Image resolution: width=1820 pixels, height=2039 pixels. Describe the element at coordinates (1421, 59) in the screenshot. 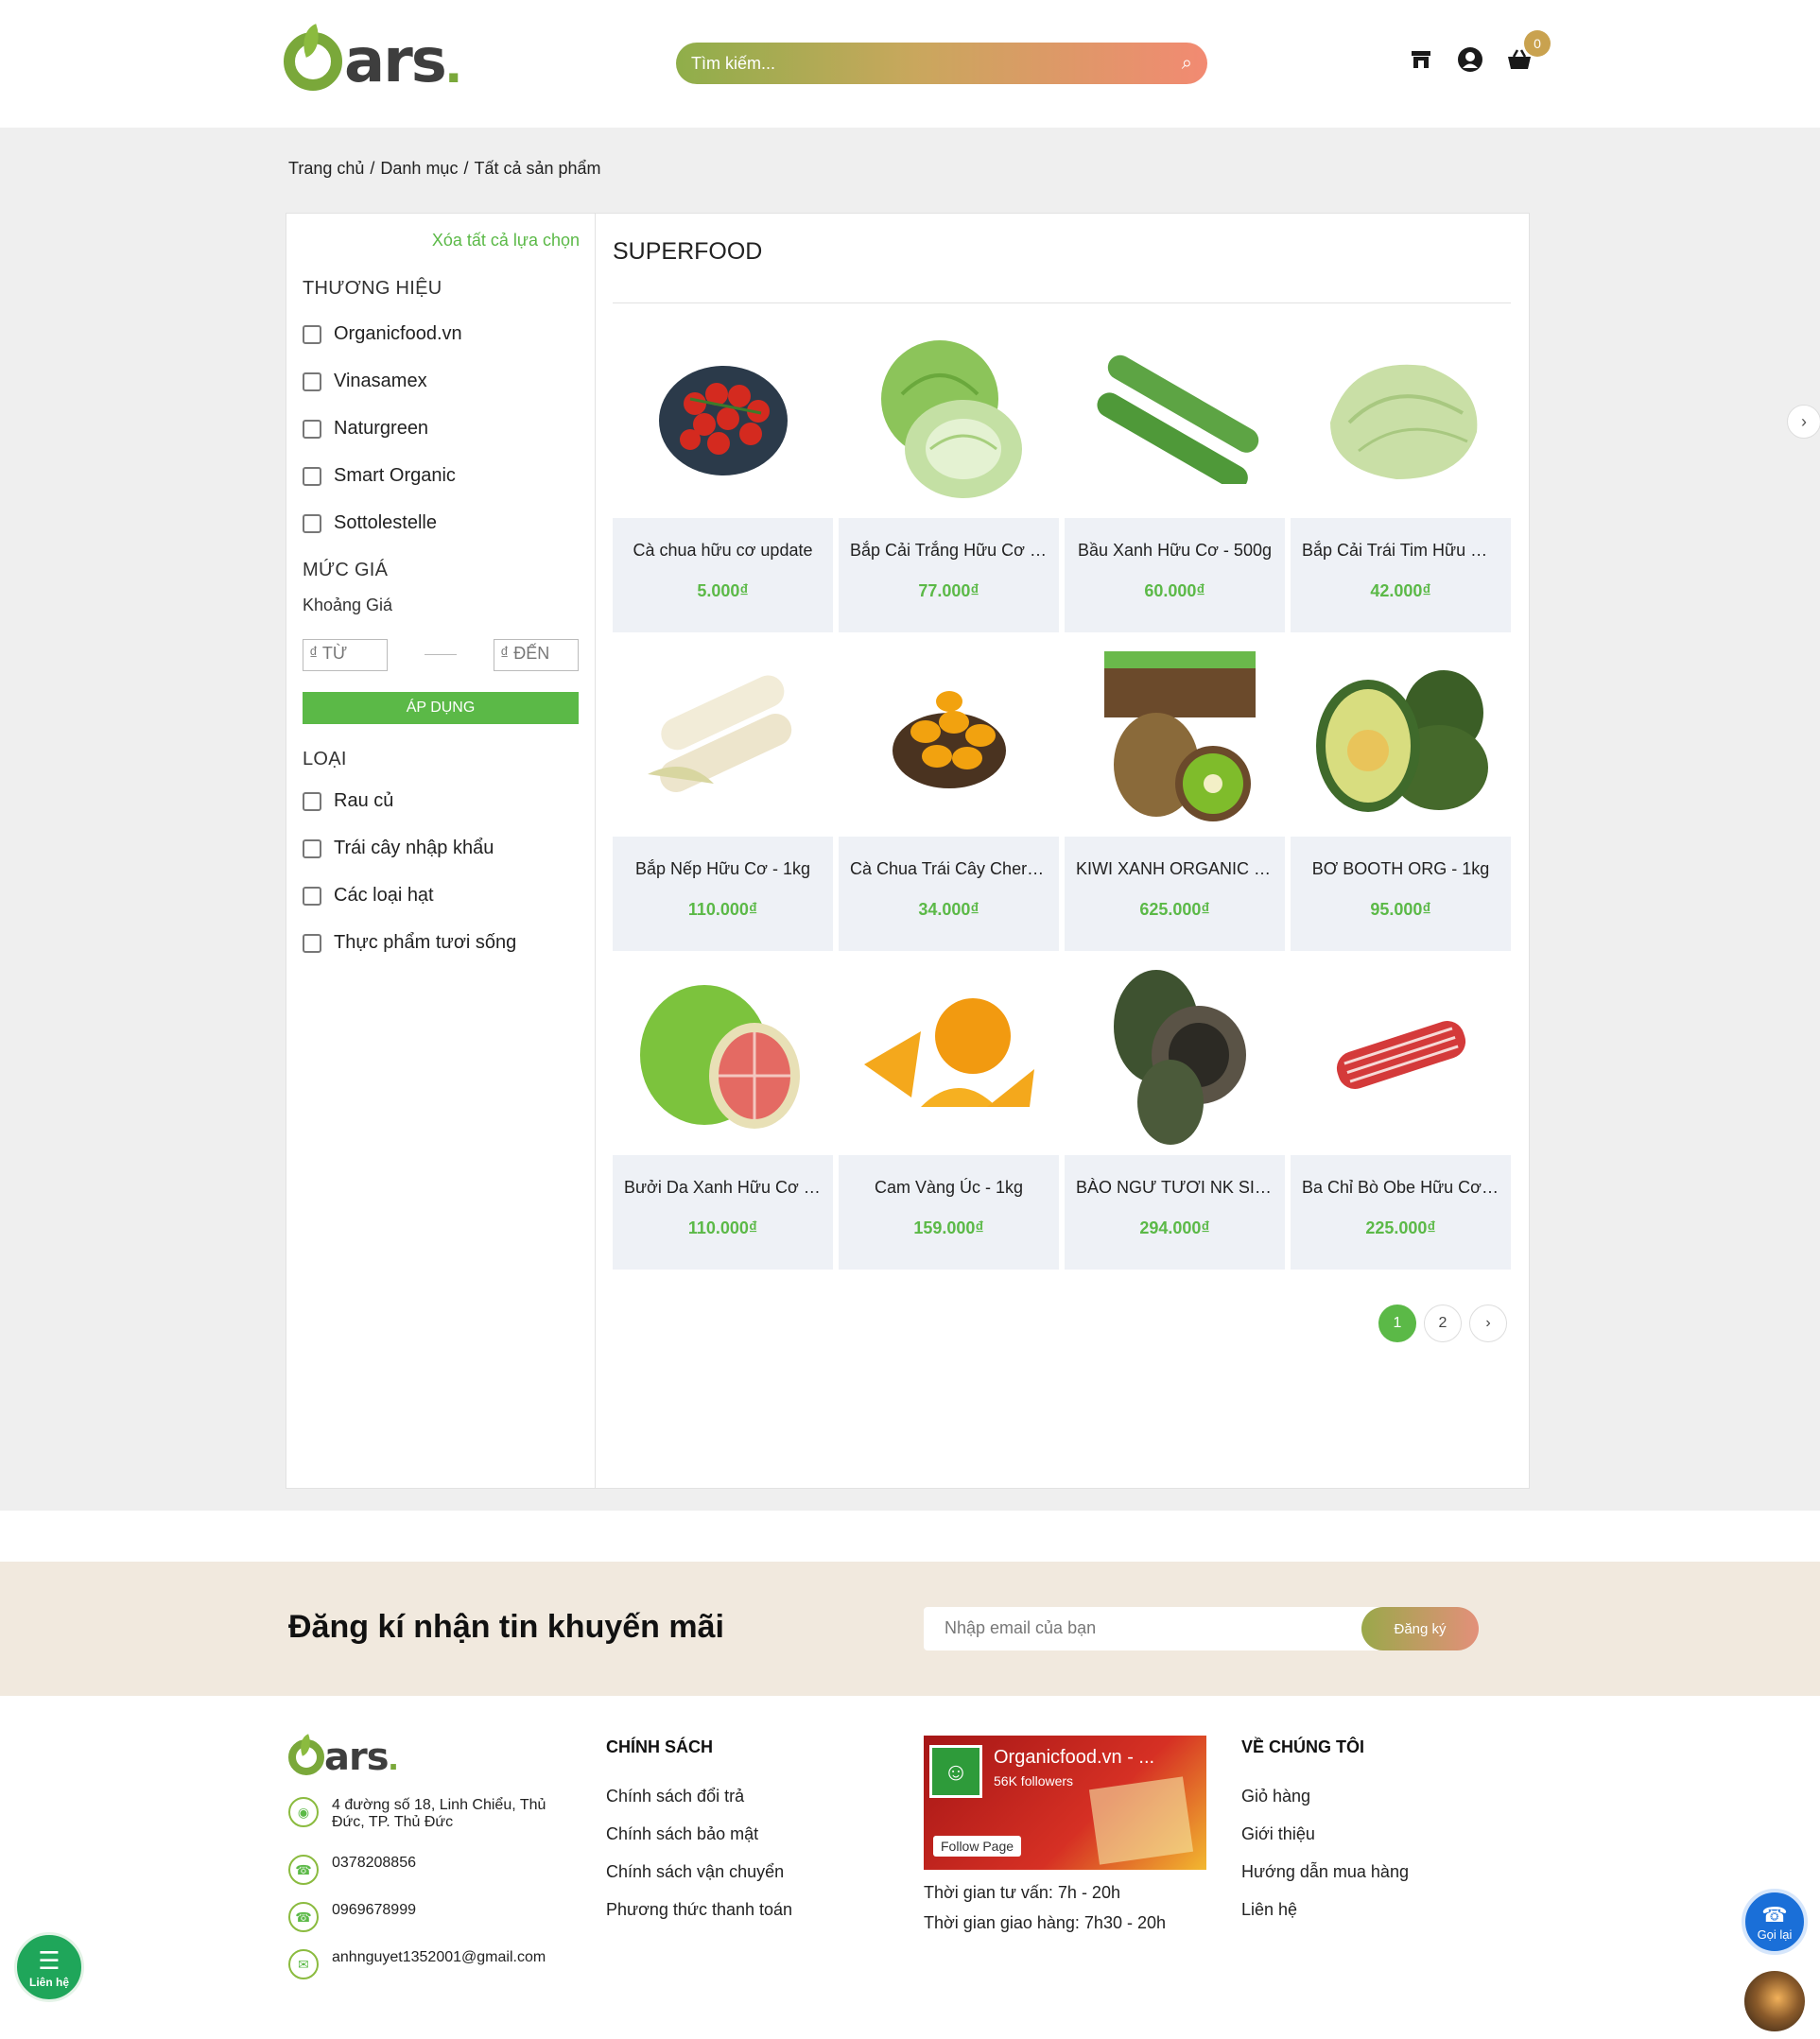

I see `store-icon` at that location.